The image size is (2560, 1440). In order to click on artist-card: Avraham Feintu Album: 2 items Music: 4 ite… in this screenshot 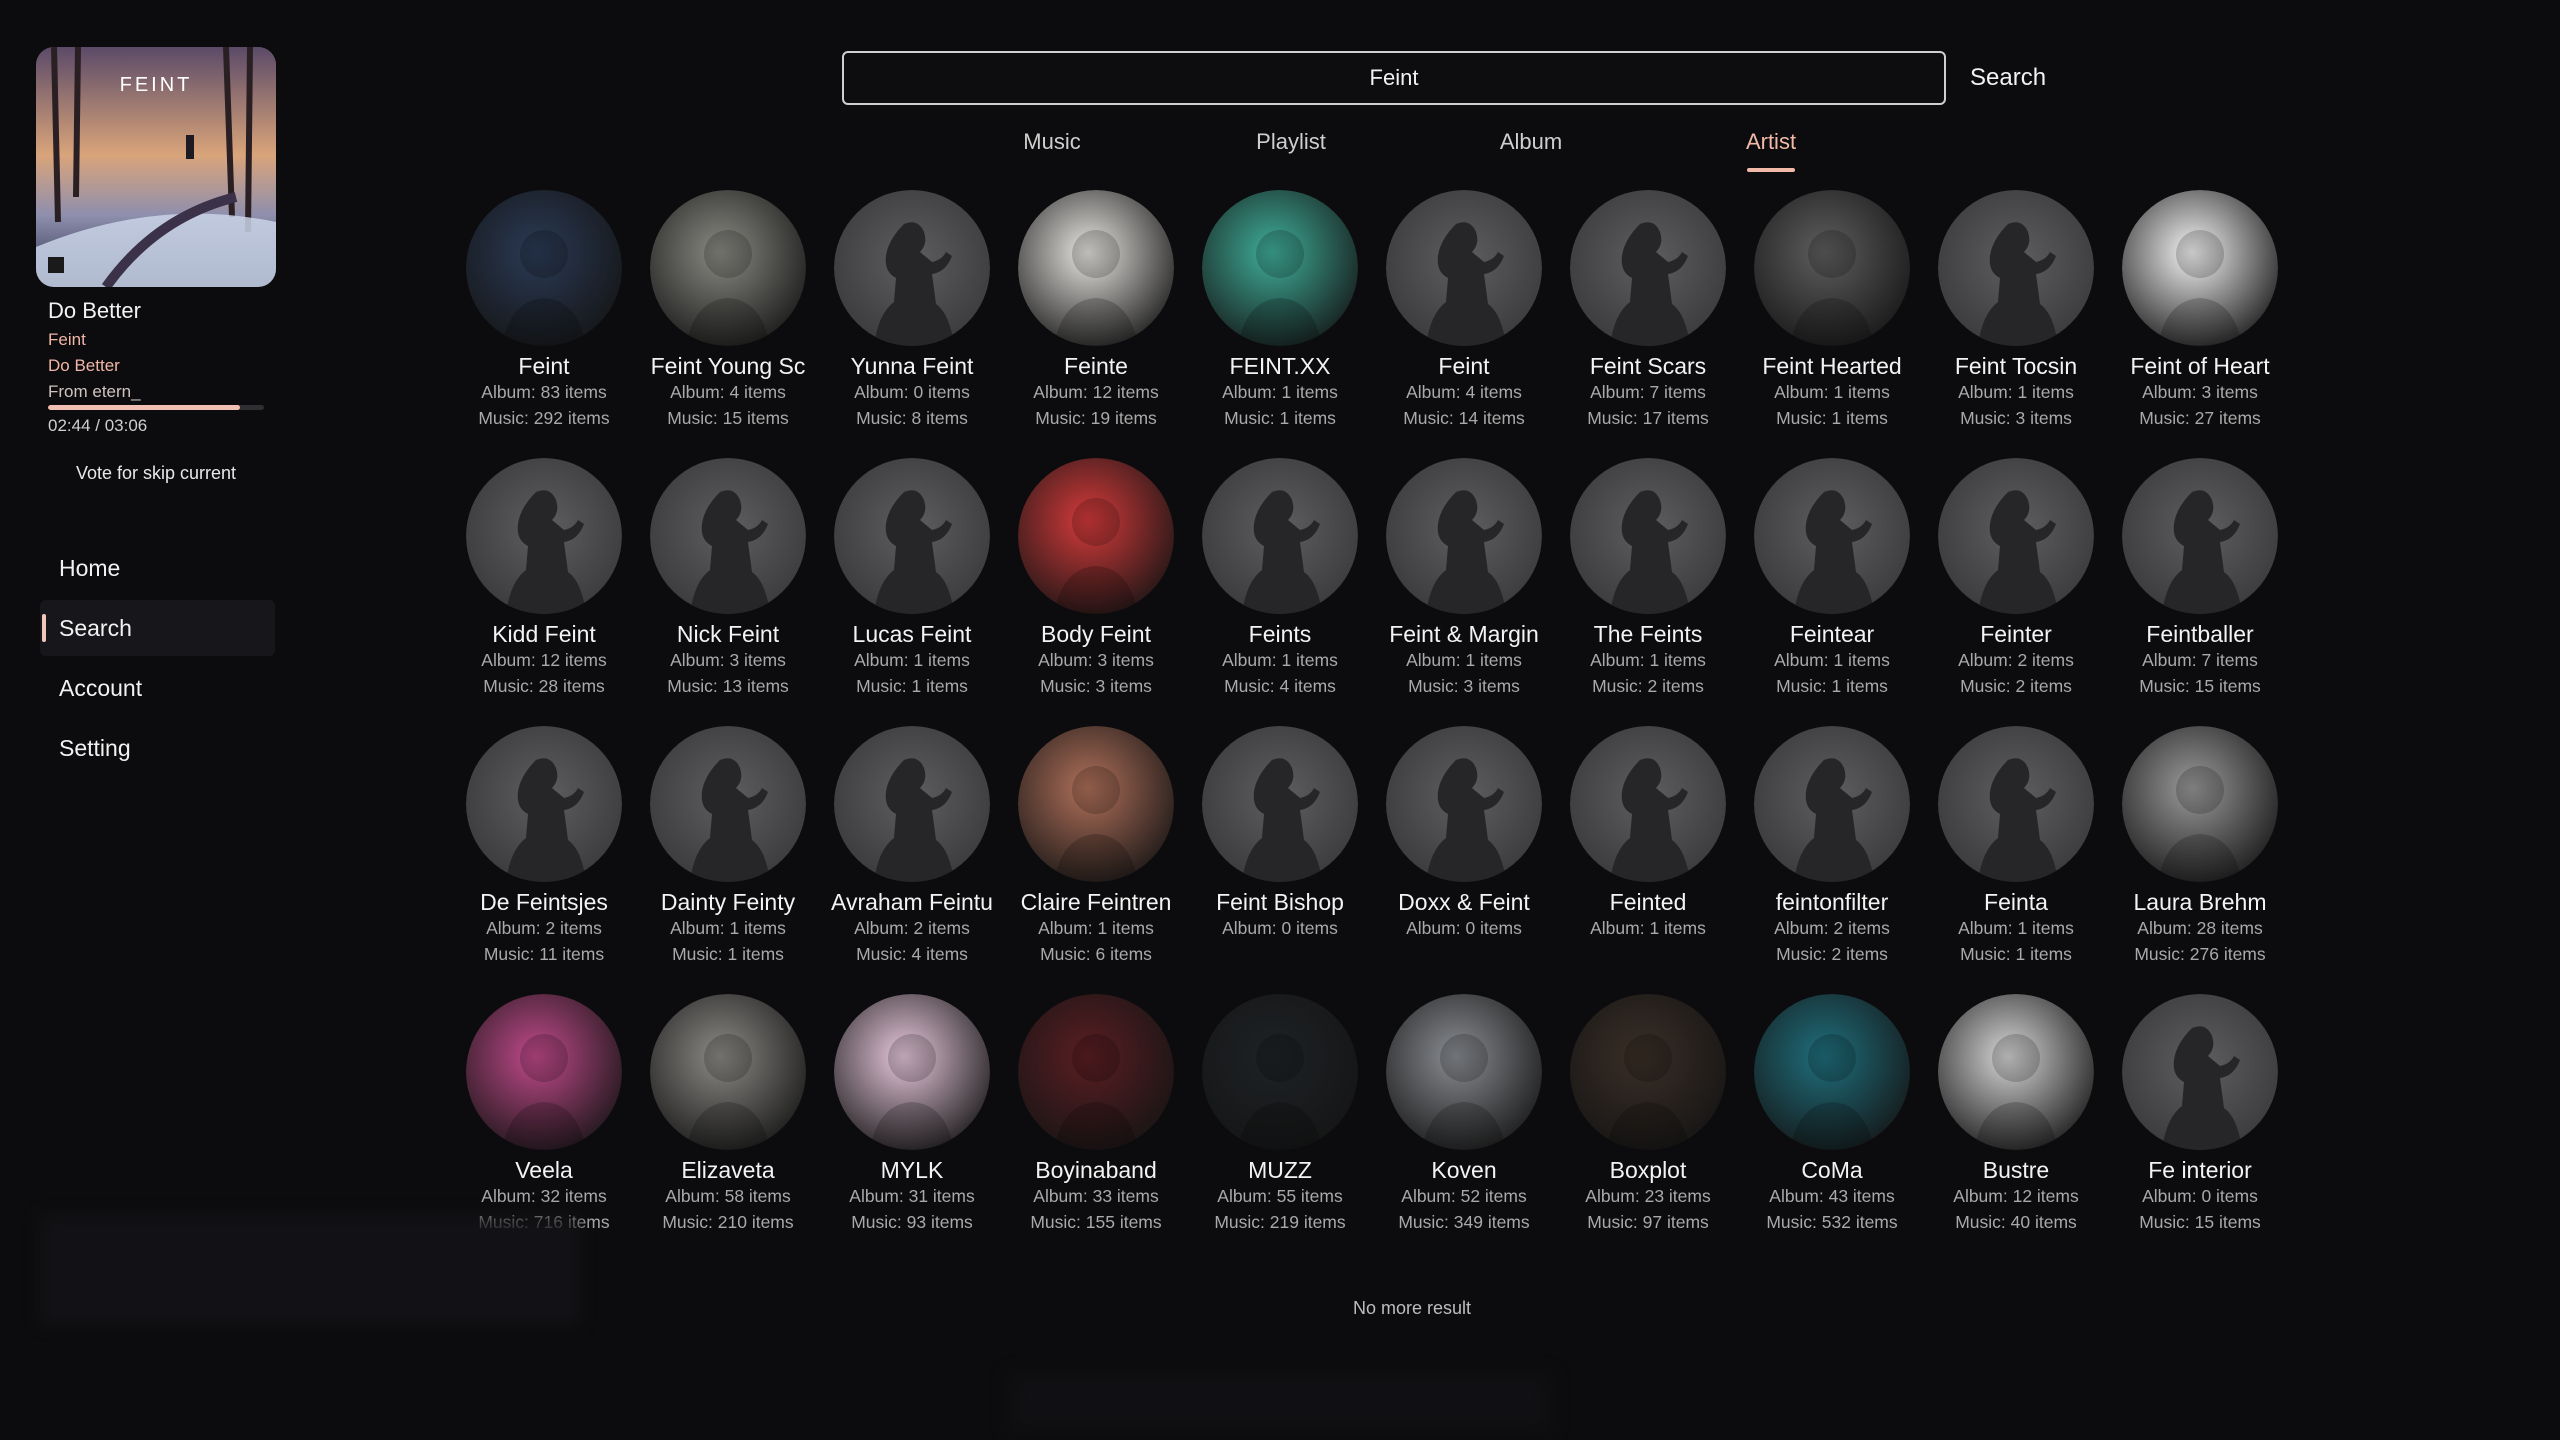, I will do `click(912, 856)`.